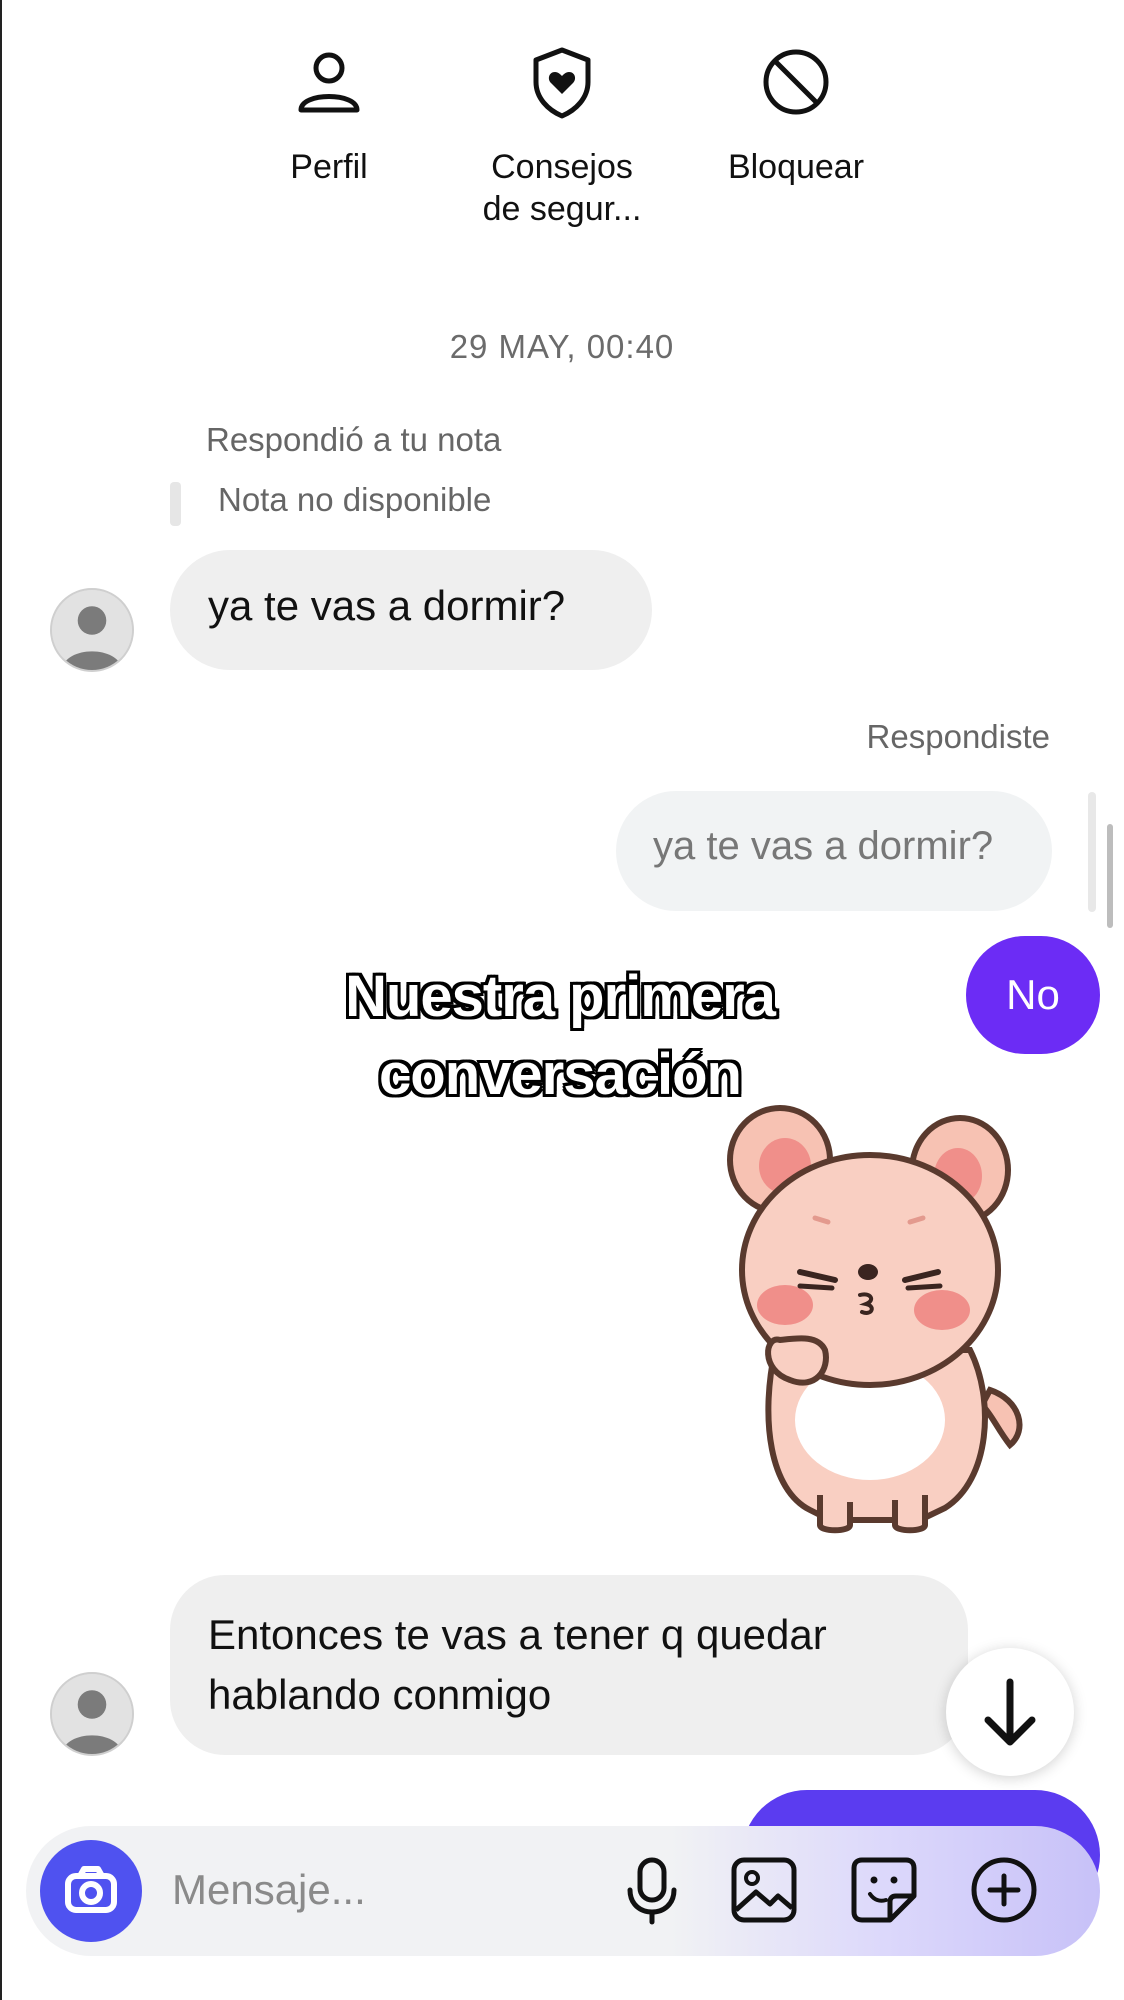  I want to click on reply-context-label: Respondió a tu nota, so click(354, 439).